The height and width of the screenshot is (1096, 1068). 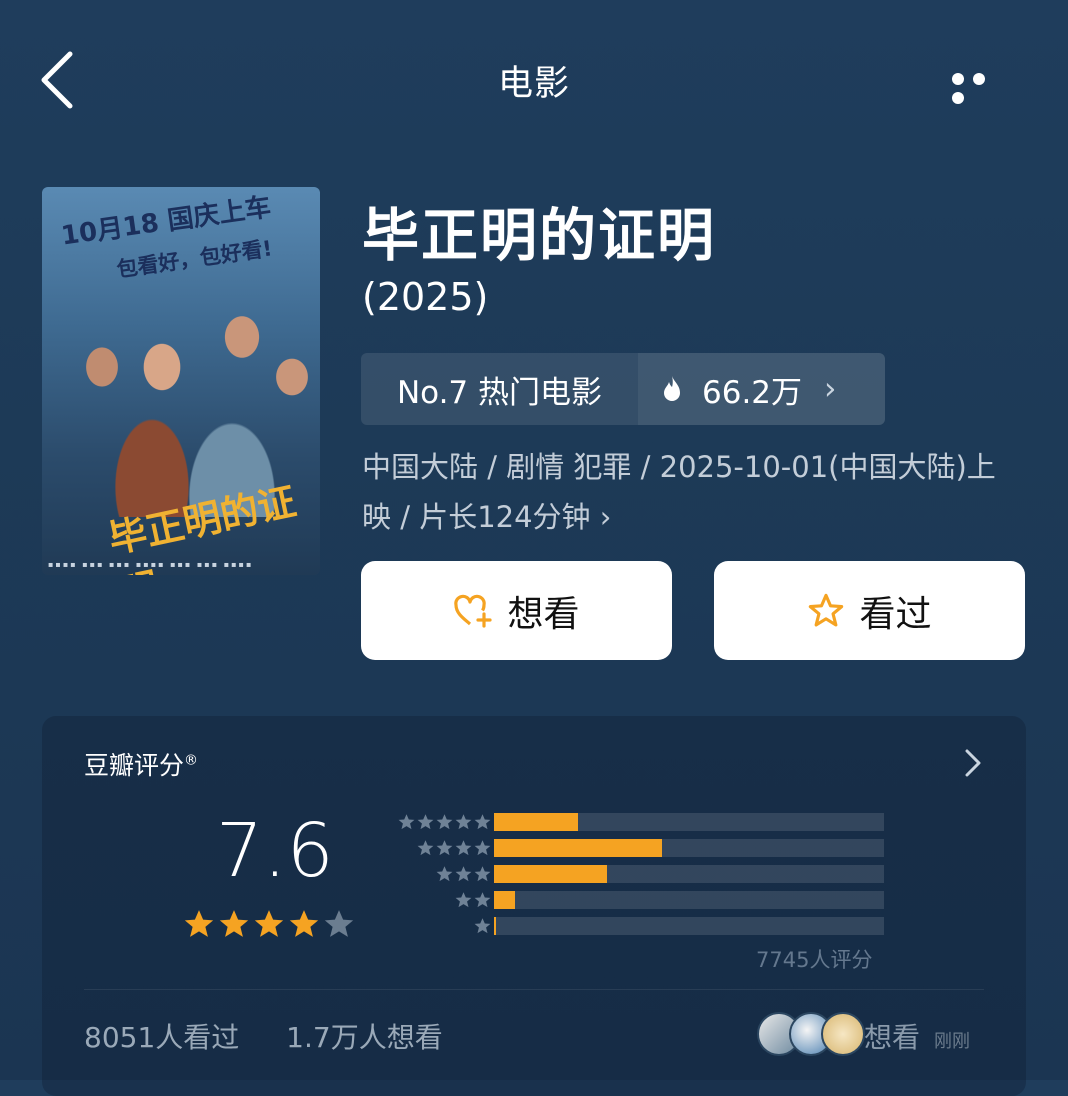 What do you see at coordinates (952, 1041) in the screenshot?
I see `friend-time: 刚刚` at bounding box center [952, 1041].